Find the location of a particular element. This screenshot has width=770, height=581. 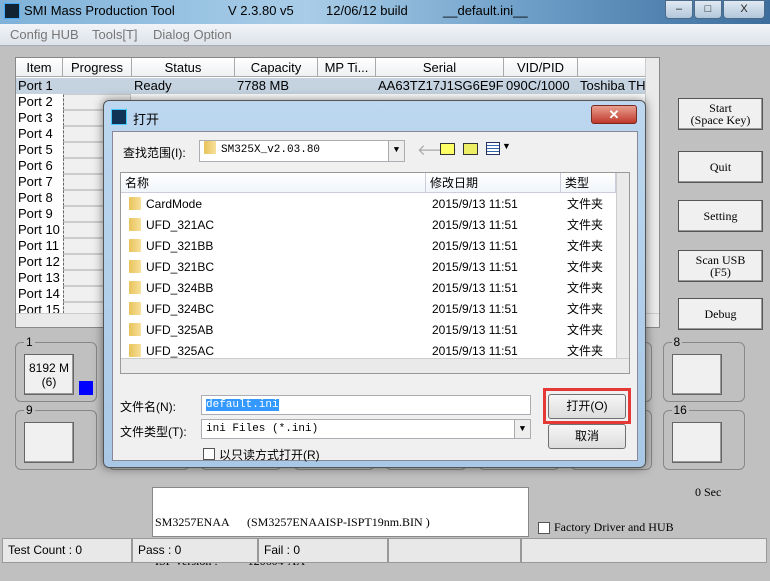

build-label: 12/06/12 build is located at coordinates (367, 10).